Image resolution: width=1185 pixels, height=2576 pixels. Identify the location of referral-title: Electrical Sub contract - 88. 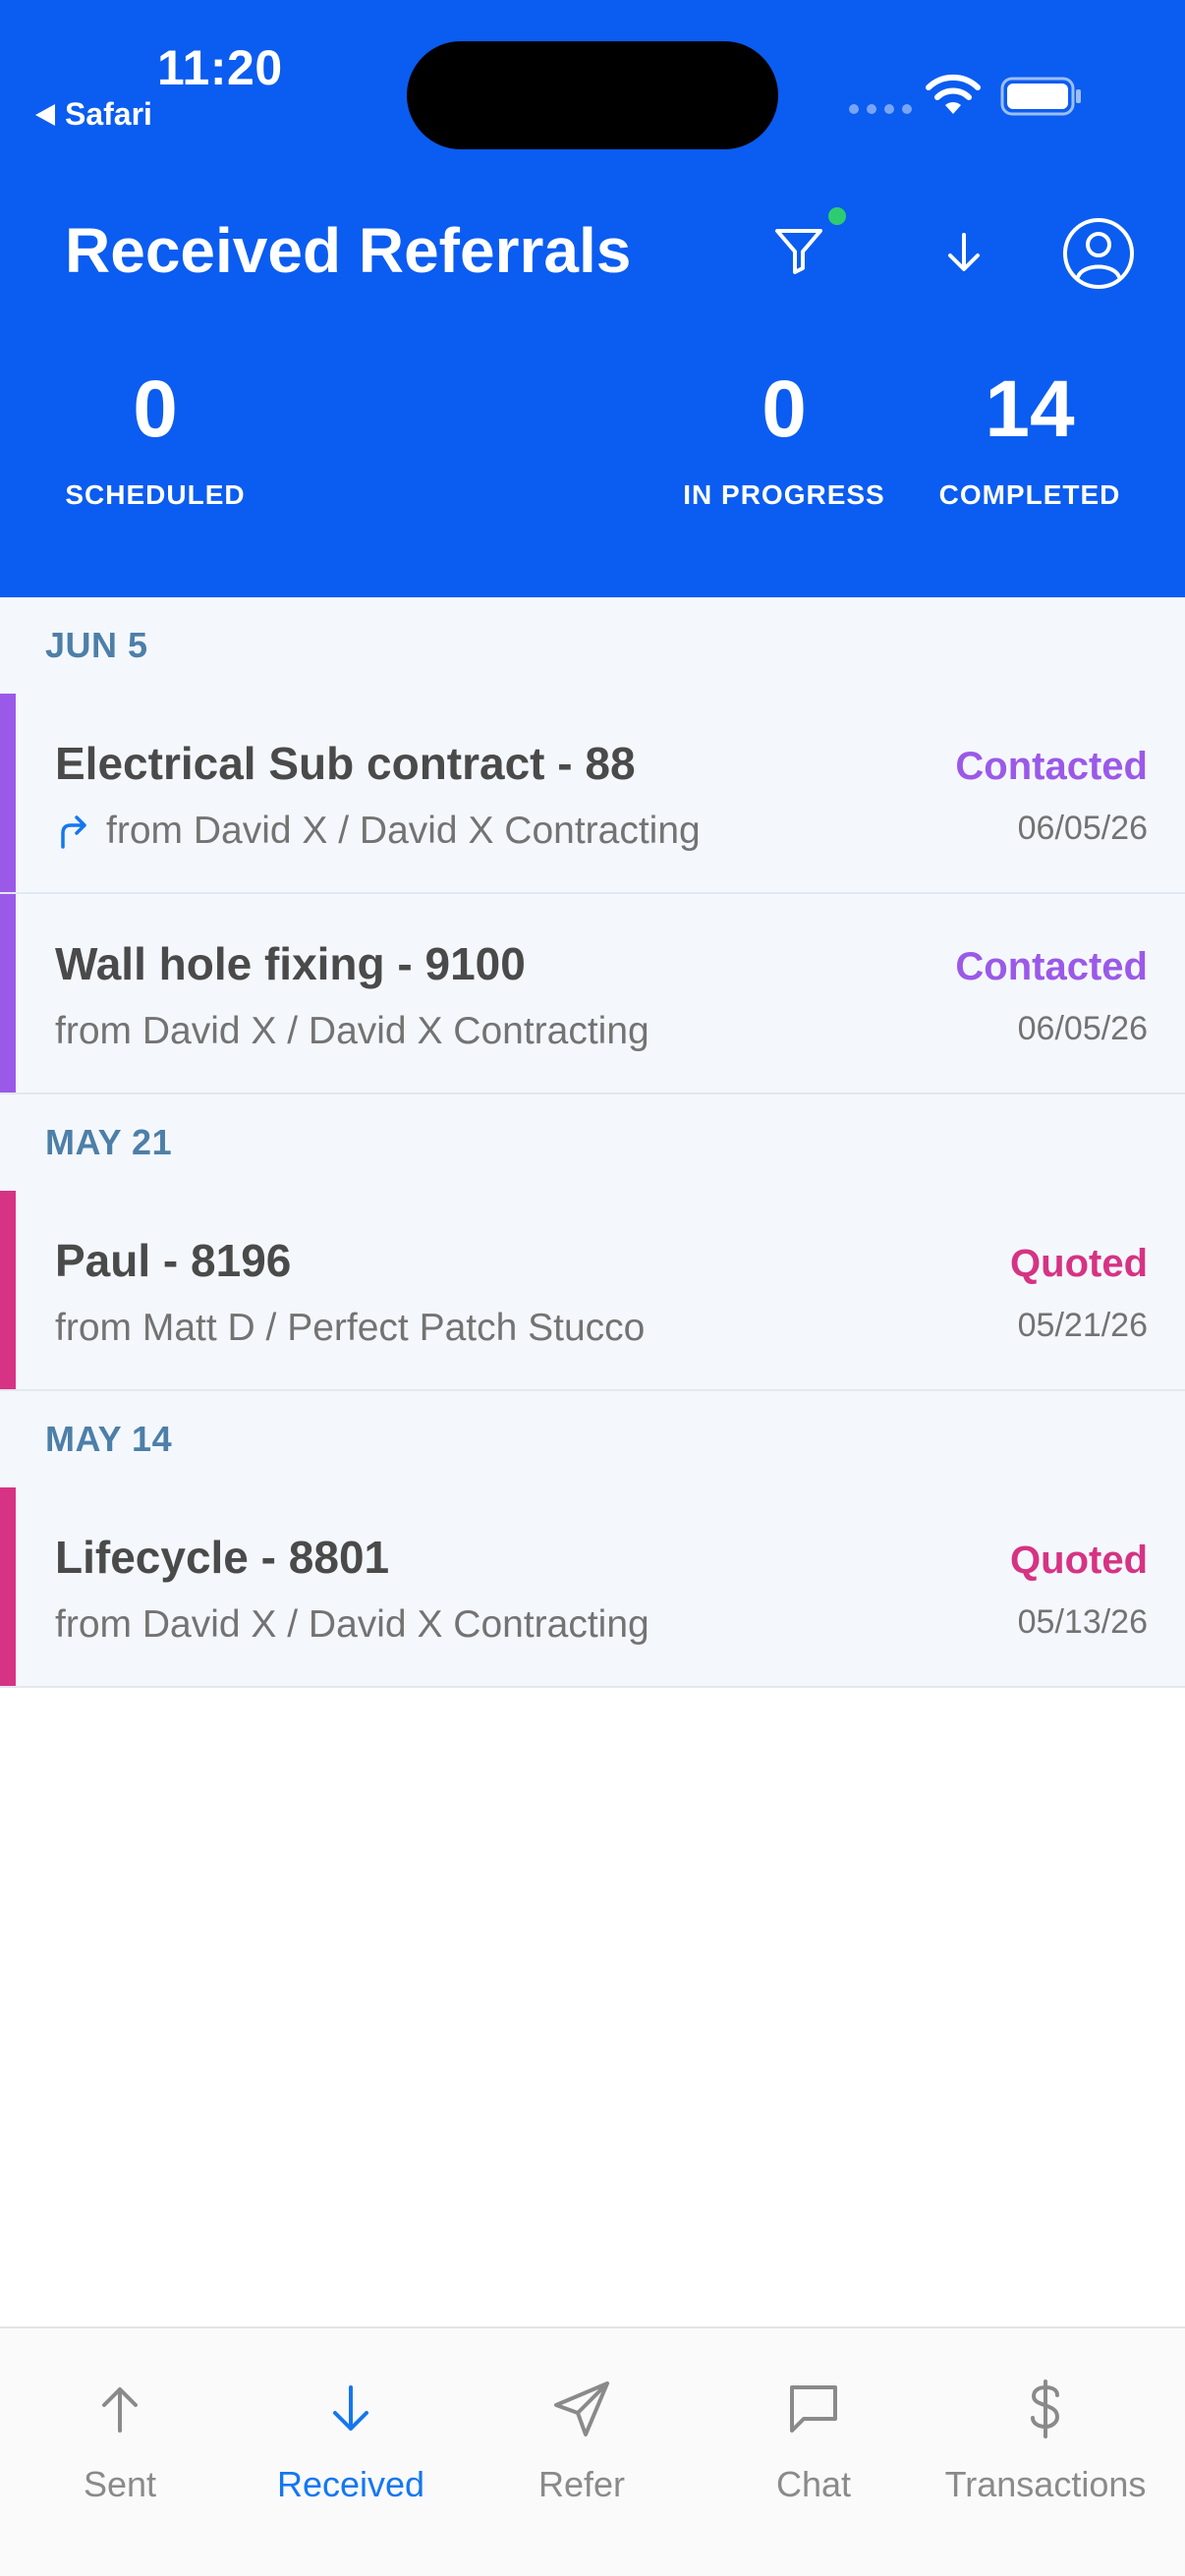
(346, 763).